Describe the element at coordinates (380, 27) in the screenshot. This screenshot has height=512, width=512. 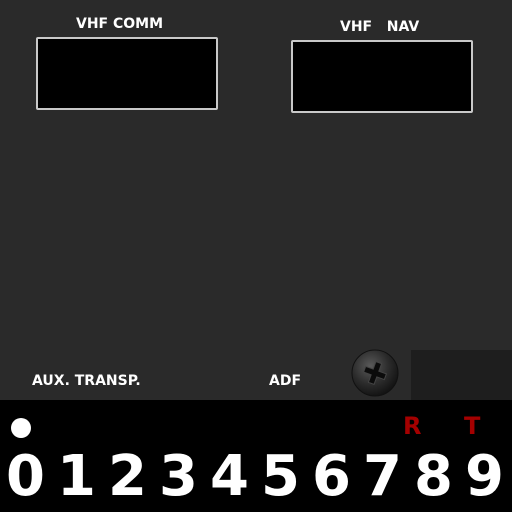
I see `vhf-nav-label: VHF NAV` at that location.